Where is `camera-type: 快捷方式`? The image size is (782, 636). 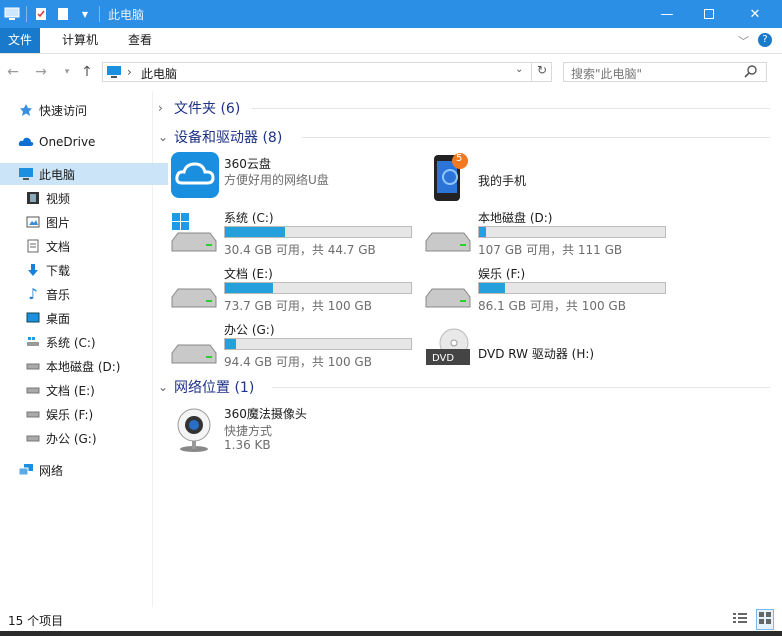
camera-type: 快捷方式 is located at coordinates (248, 431).